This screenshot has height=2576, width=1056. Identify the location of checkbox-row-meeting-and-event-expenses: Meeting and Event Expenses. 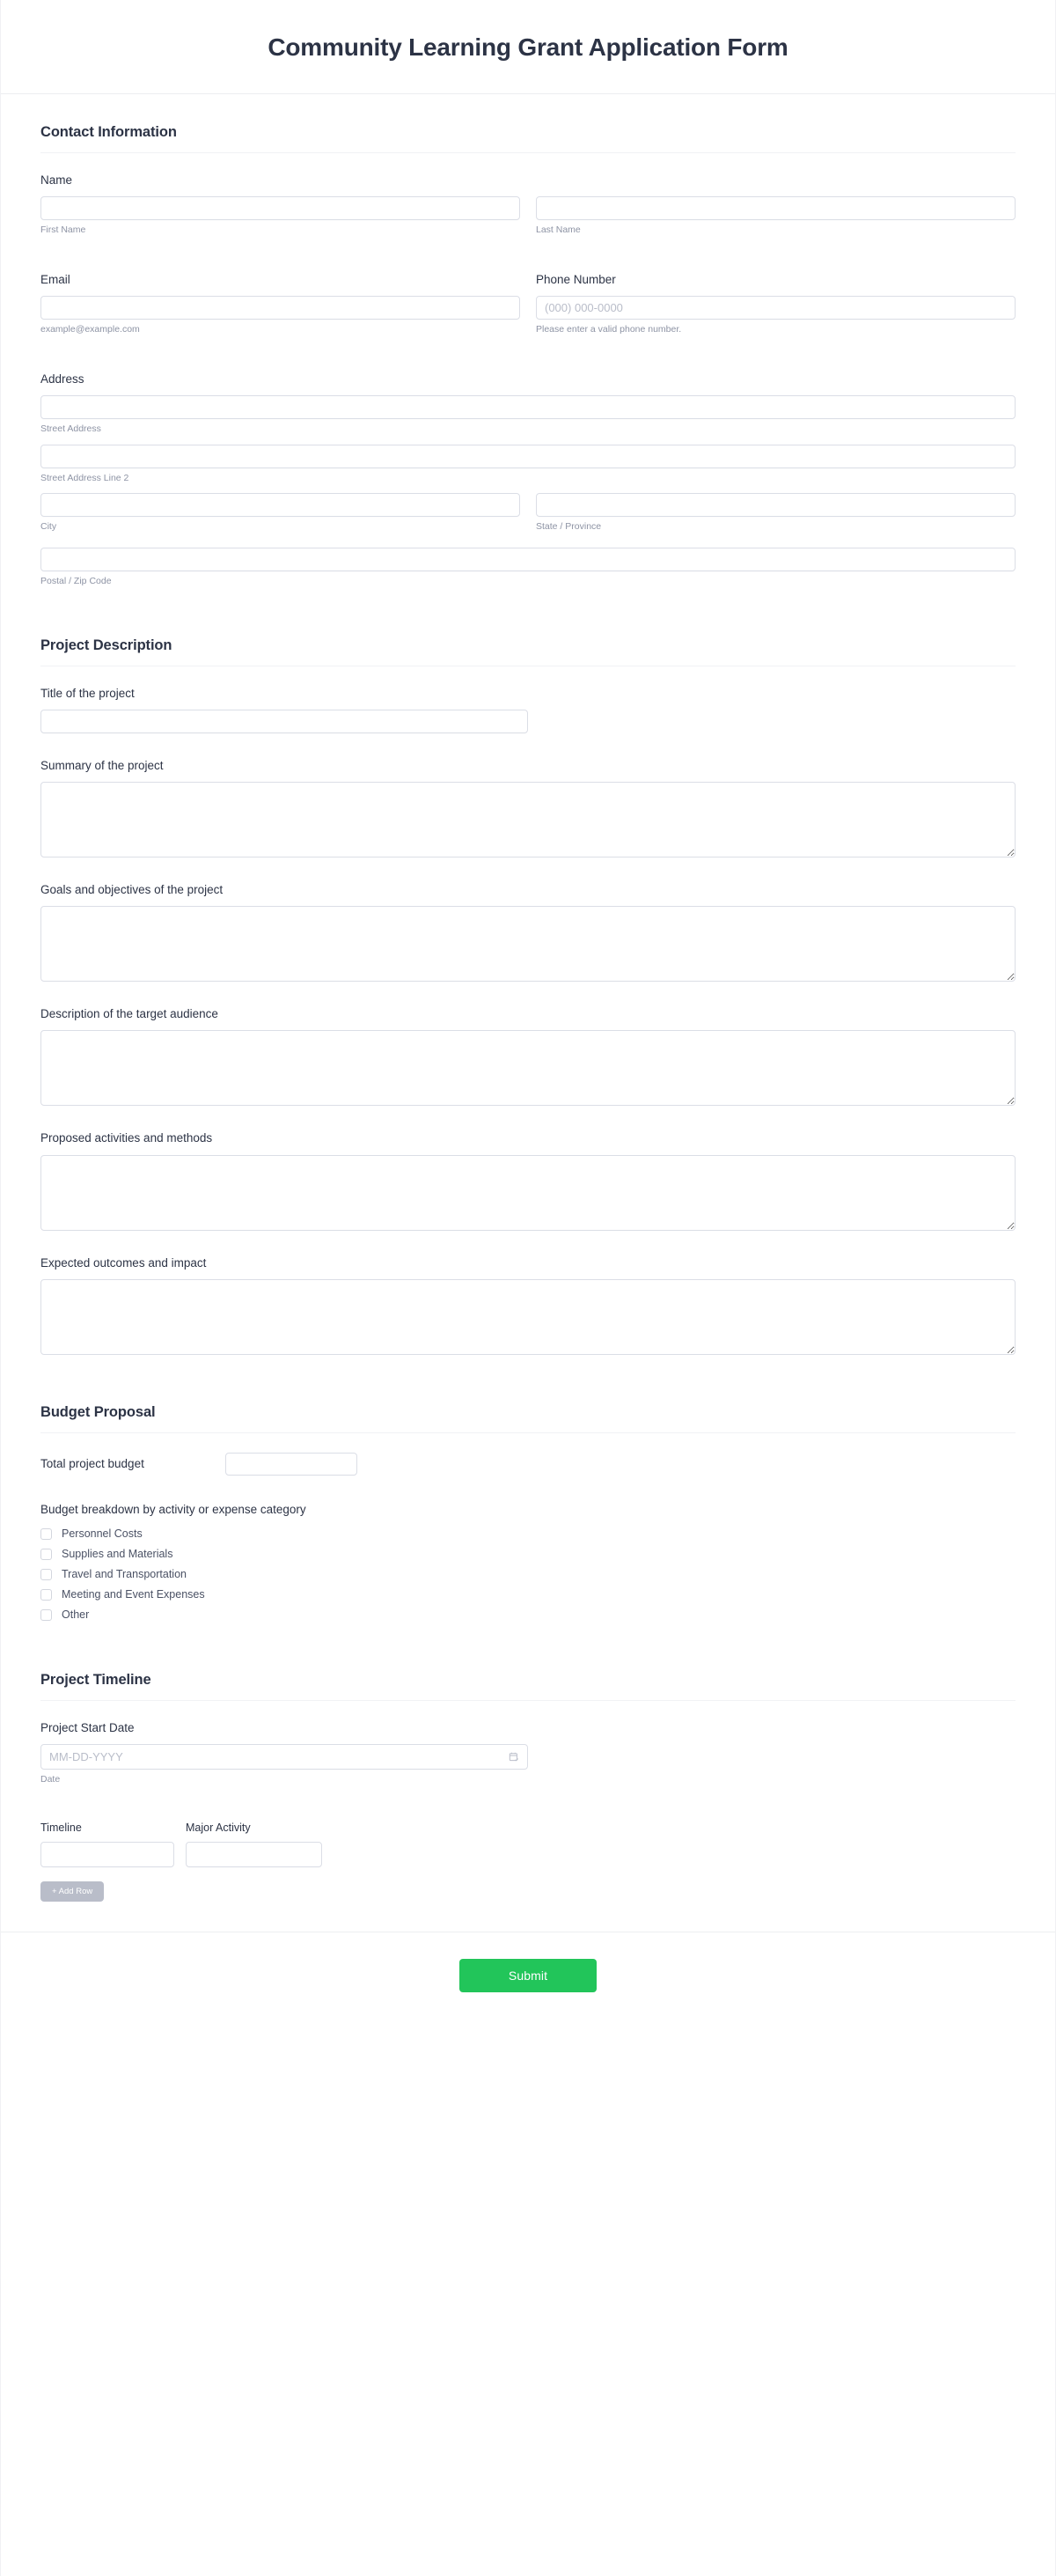
(528, 1594).